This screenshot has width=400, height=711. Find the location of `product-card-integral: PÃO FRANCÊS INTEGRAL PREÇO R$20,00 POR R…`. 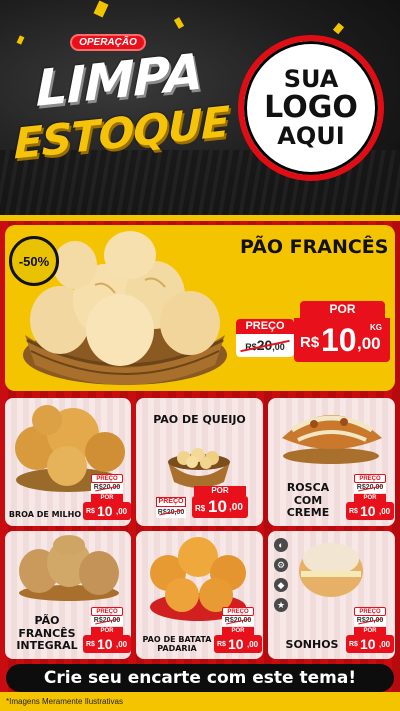

product-card-integral: PÃO FRANCÊS INTEGRAL PREÇO R$20,00 POR R… is located at coordinates (68, 595).